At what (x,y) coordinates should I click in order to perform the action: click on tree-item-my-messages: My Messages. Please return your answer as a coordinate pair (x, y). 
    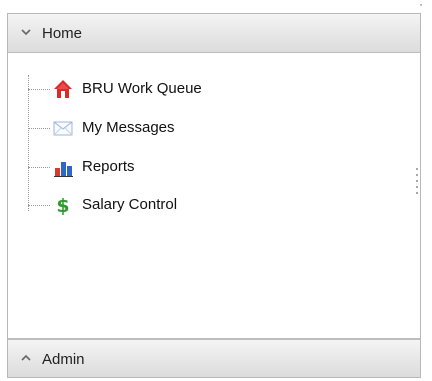
    Looking at the image, I should click on (178, 128).